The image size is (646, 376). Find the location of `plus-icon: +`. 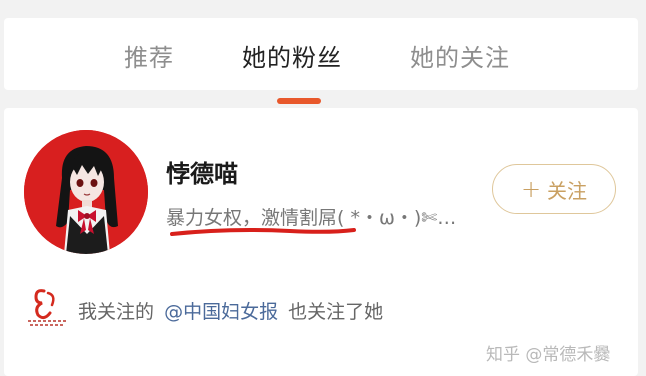

plus-icon: + is located at coordinates (531, 189).